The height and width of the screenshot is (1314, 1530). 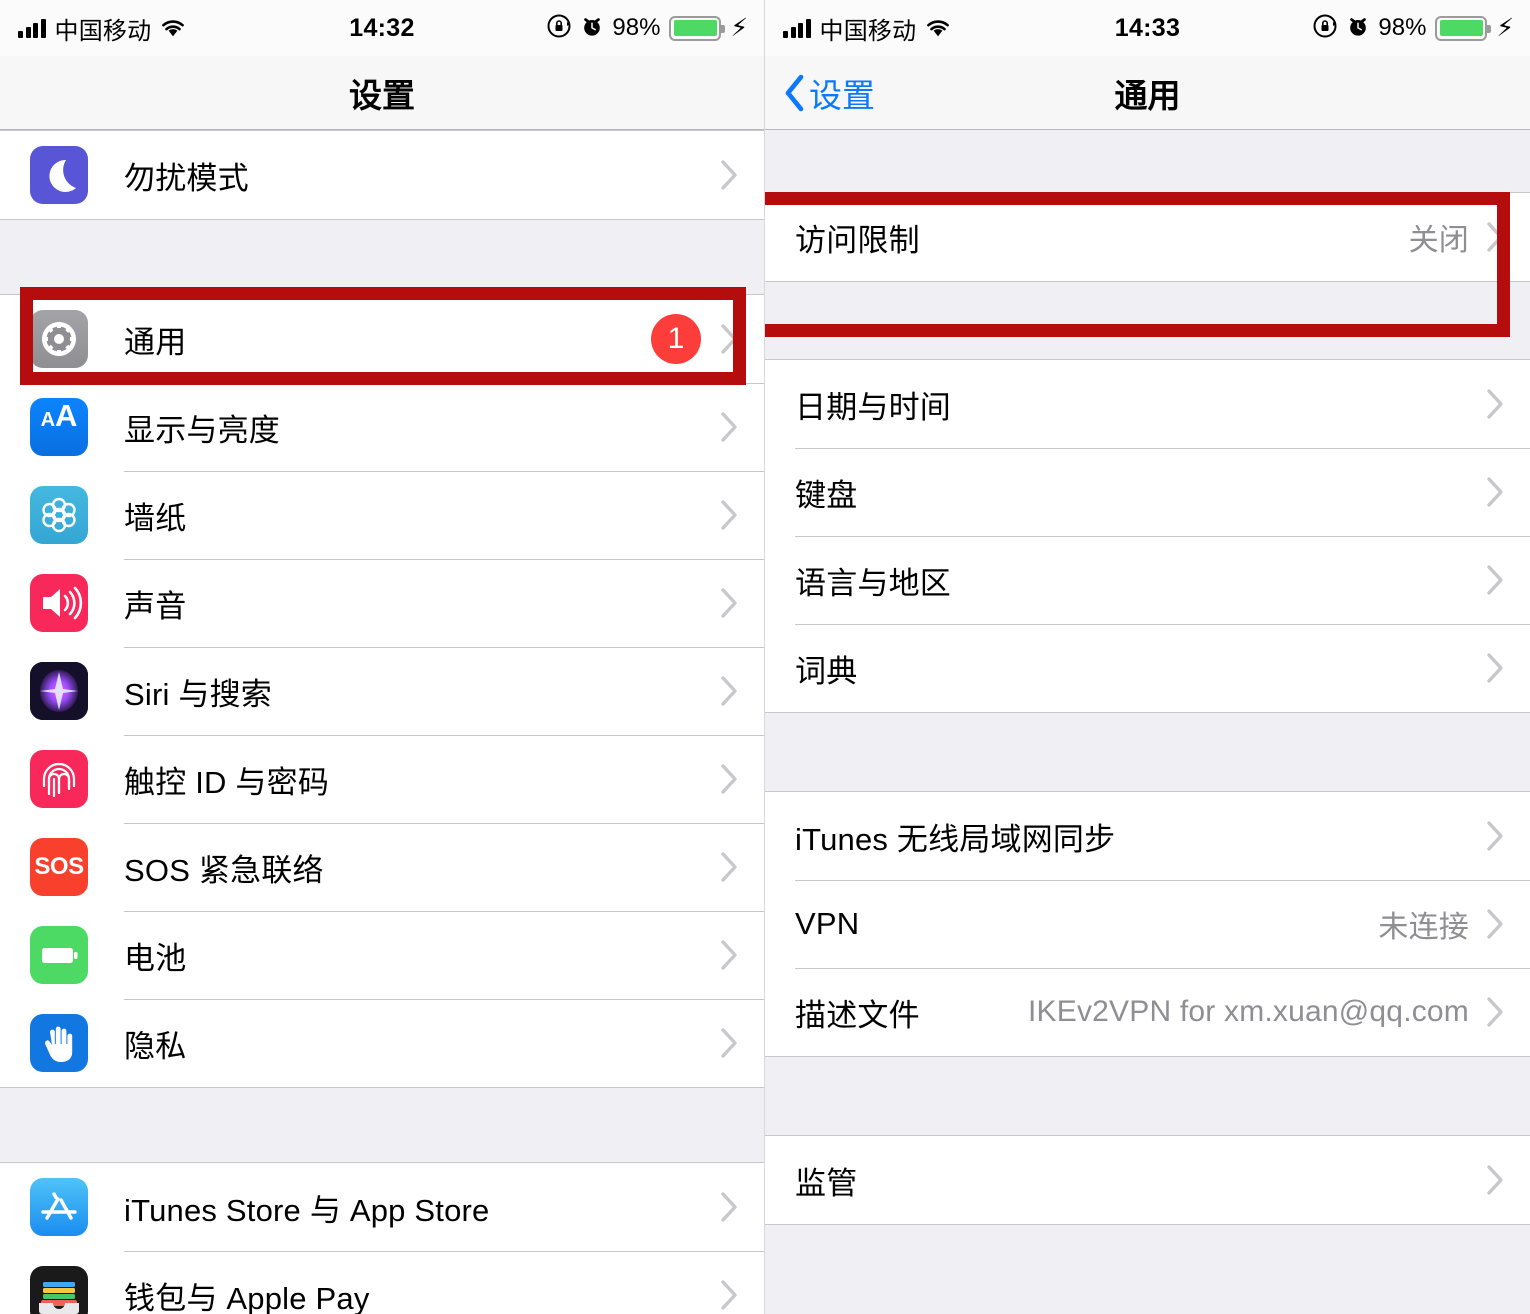 I want to click on row-label: 描述文件, so click(x=857, y=1015).